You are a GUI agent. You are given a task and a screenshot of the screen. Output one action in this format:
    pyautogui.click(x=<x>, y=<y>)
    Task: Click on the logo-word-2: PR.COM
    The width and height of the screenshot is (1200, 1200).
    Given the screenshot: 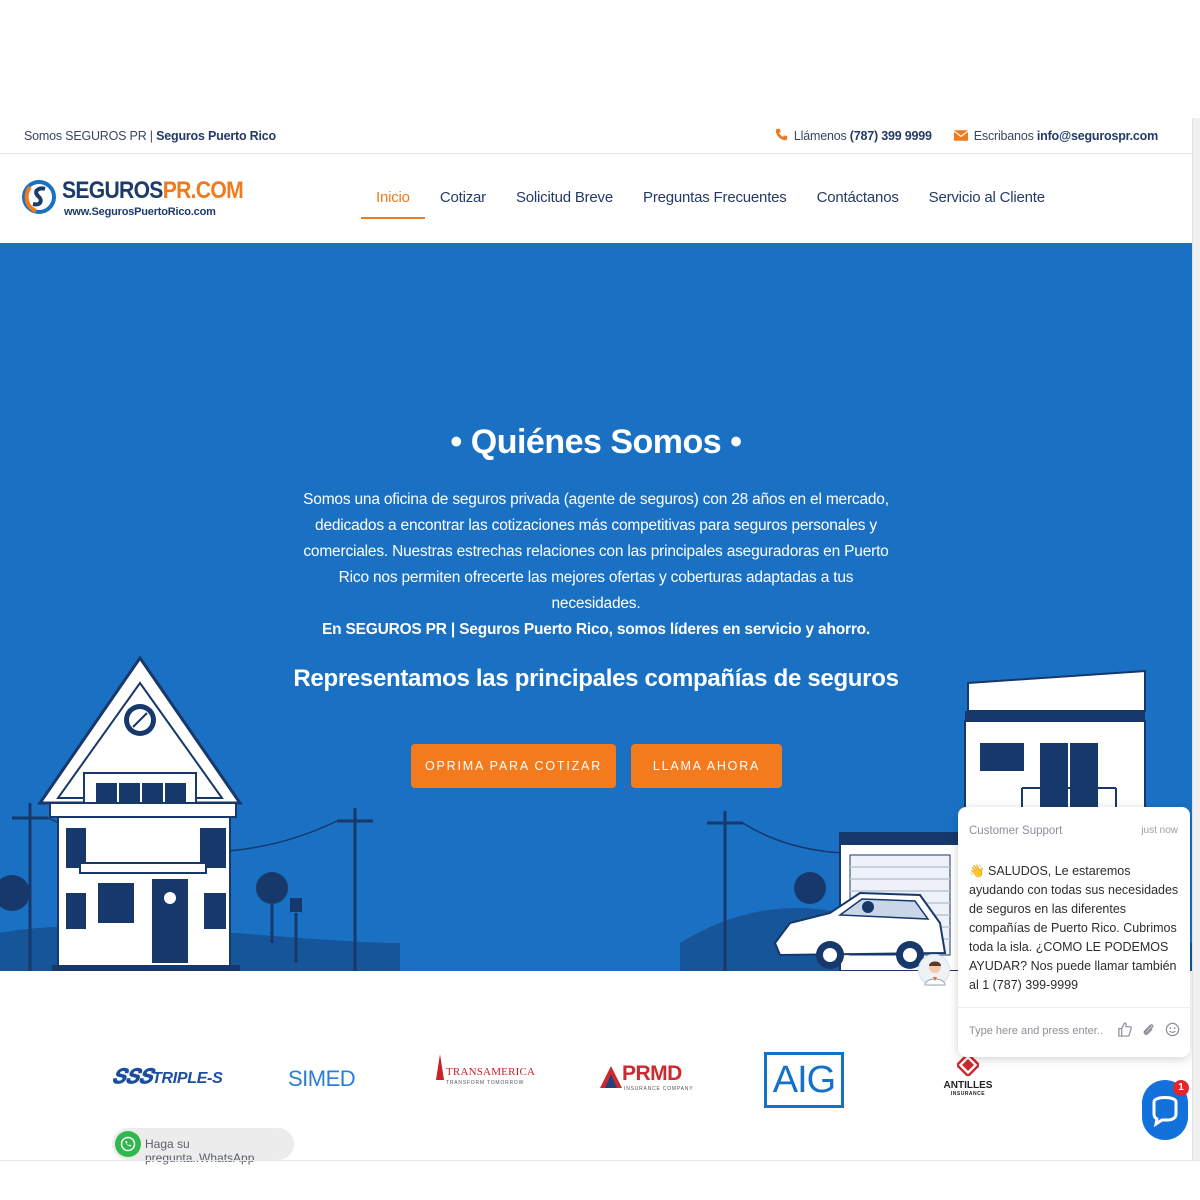 What is the action you would take?
    pyautogui.click(x=203, y=190)
    